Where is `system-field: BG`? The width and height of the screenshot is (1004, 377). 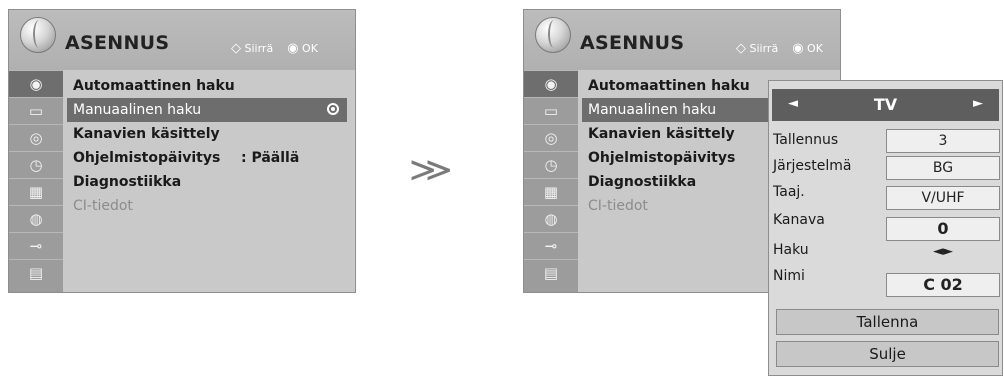 system-field: BG is located at coordinates (943, 168).